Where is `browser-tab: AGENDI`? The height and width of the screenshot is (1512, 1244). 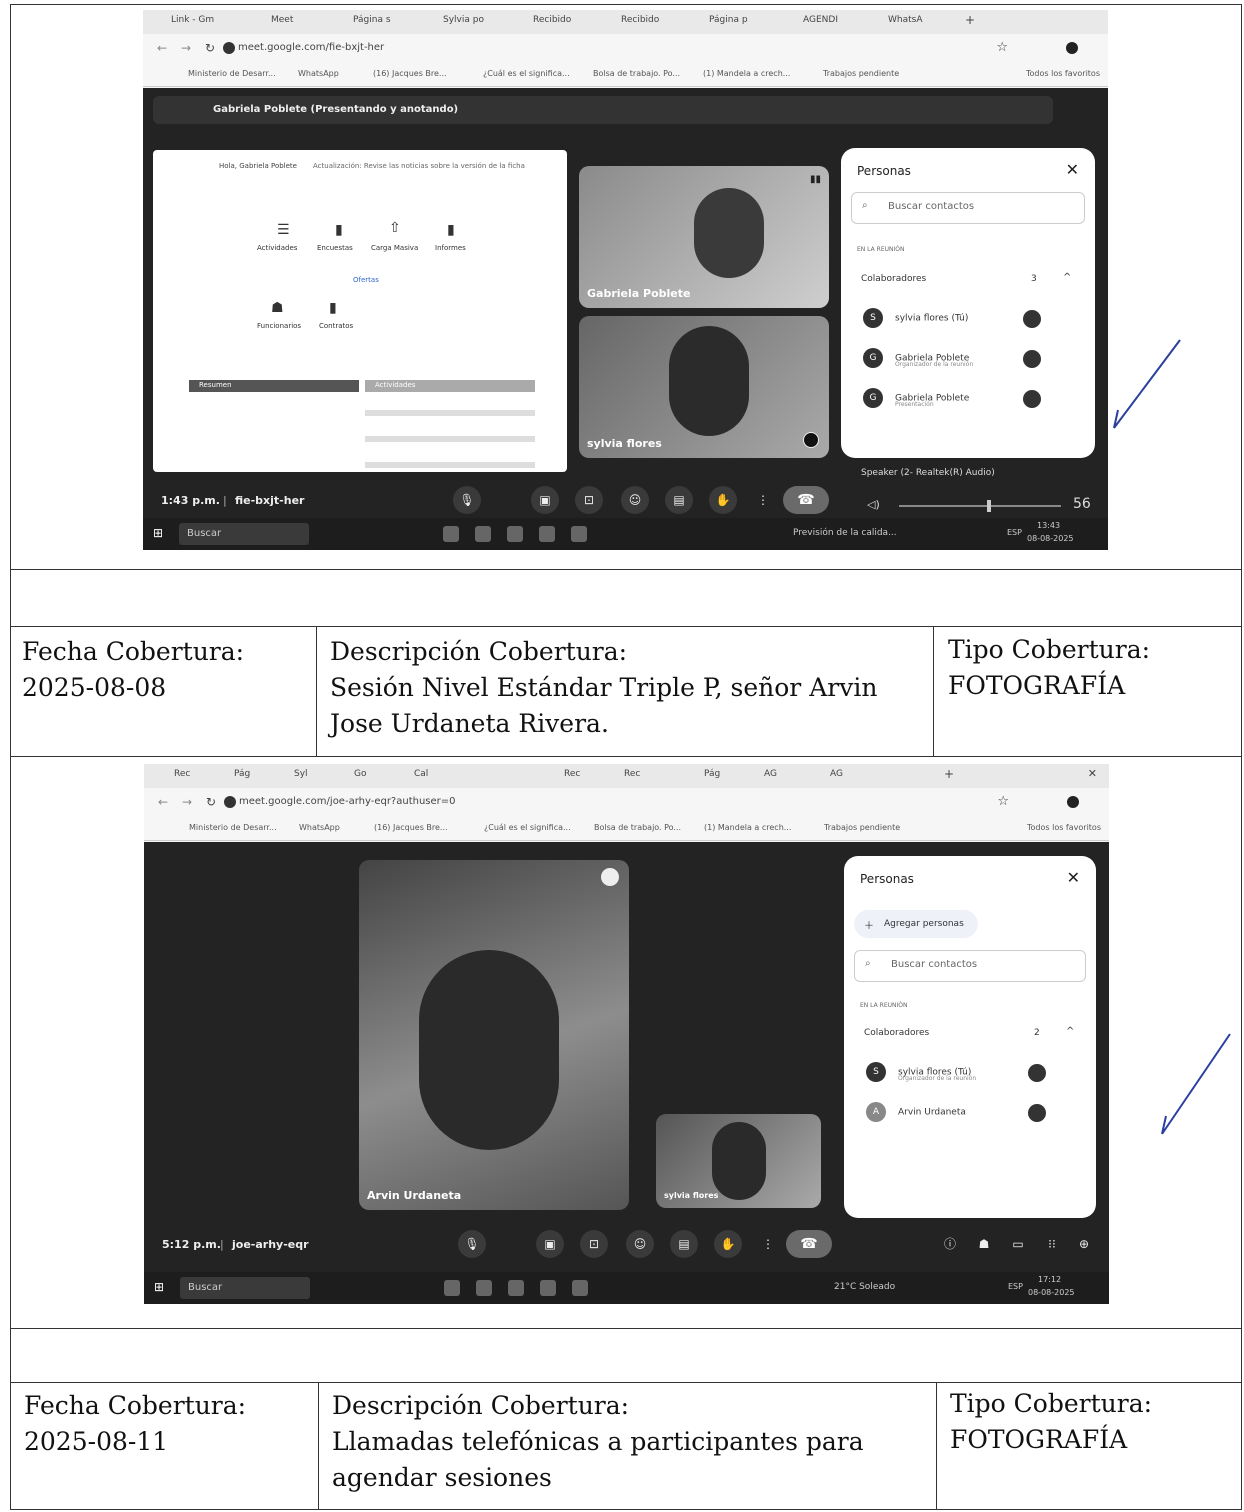 browser-tab: AGENDI is located at coordinates (820, 20).